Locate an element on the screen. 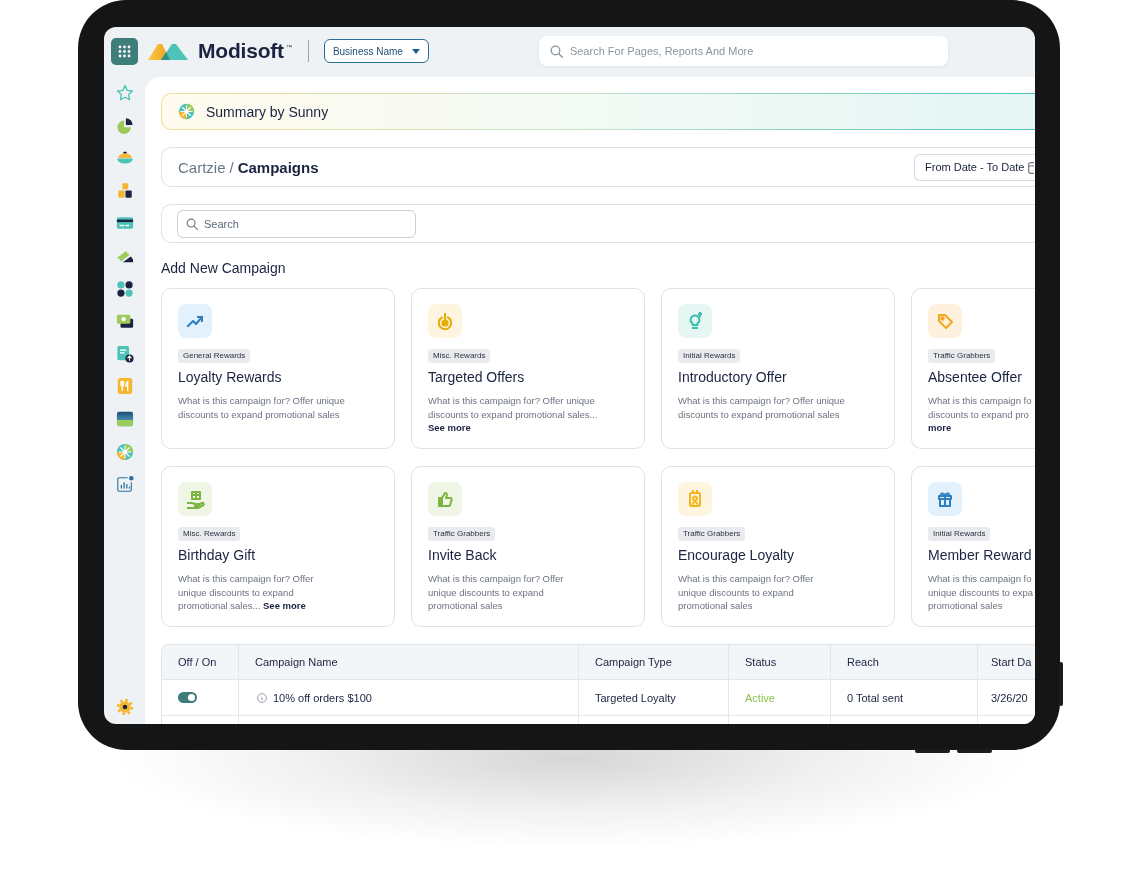  campaign-card: Initial Rewards Member Reward What is this campaign fo unique discounts to expa promotional sales is located at coordinates (973, 546).